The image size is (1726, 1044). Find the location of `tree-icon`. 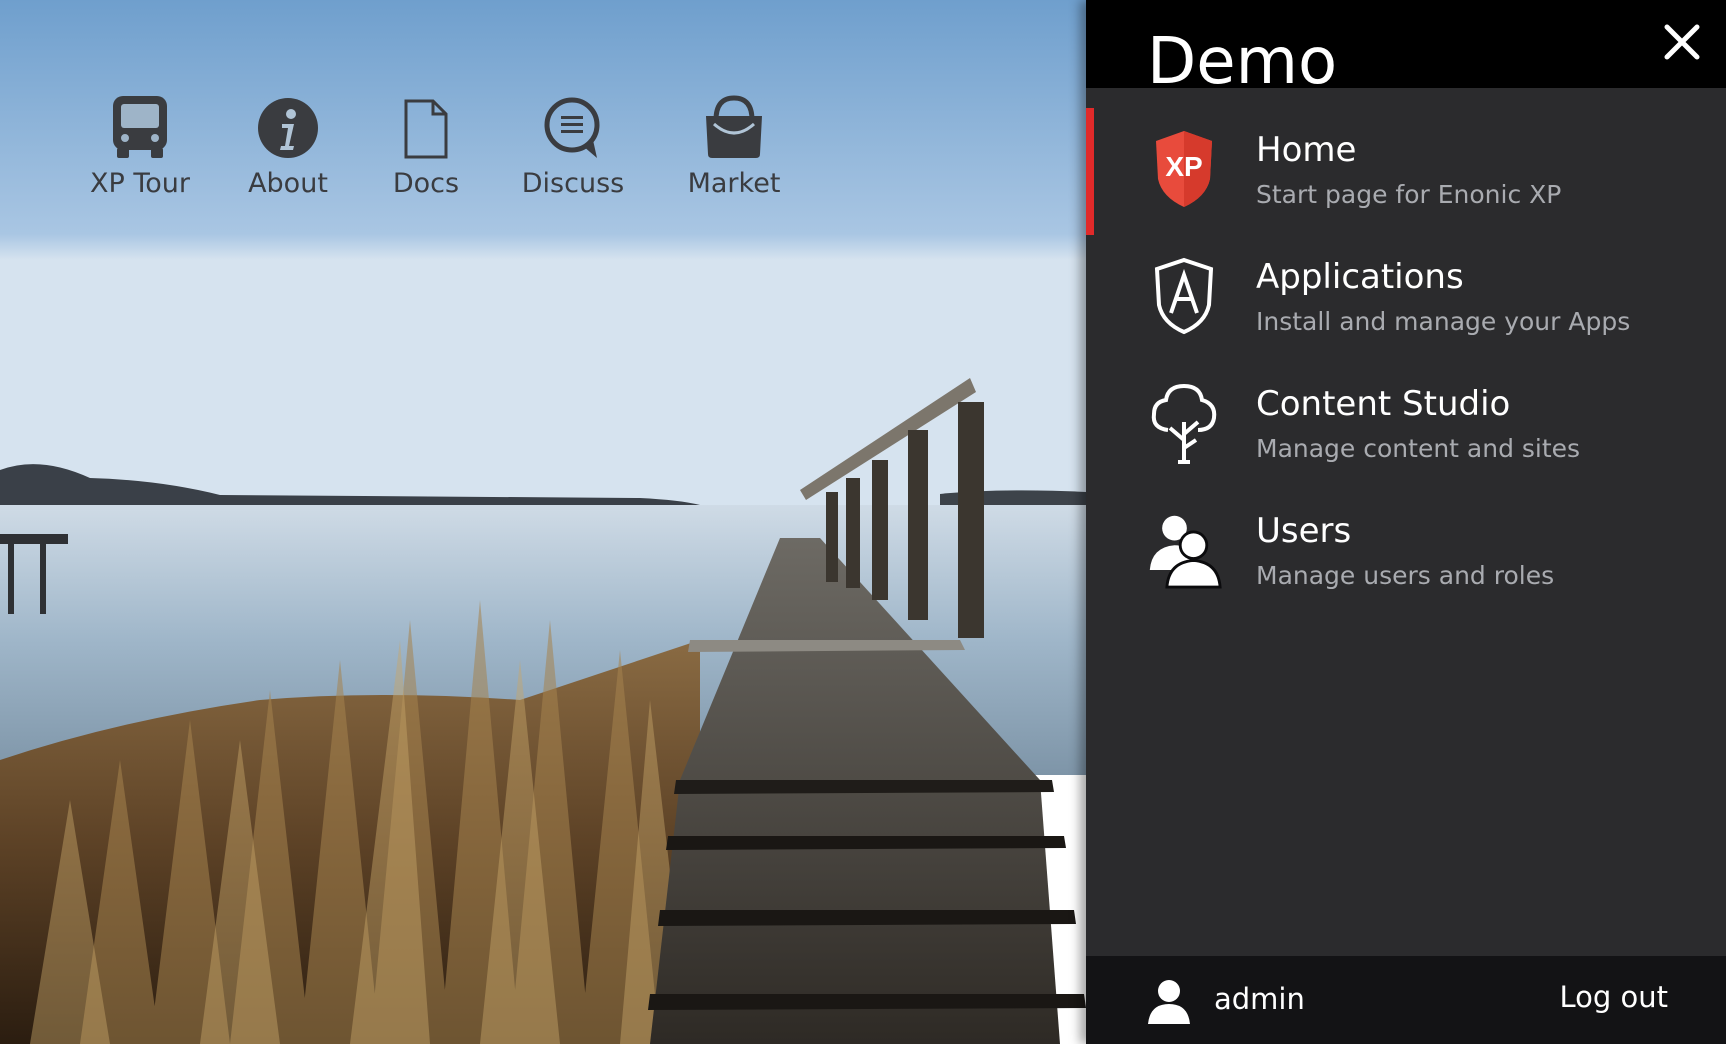

tree-icon is located at coordinates (1184, 423).